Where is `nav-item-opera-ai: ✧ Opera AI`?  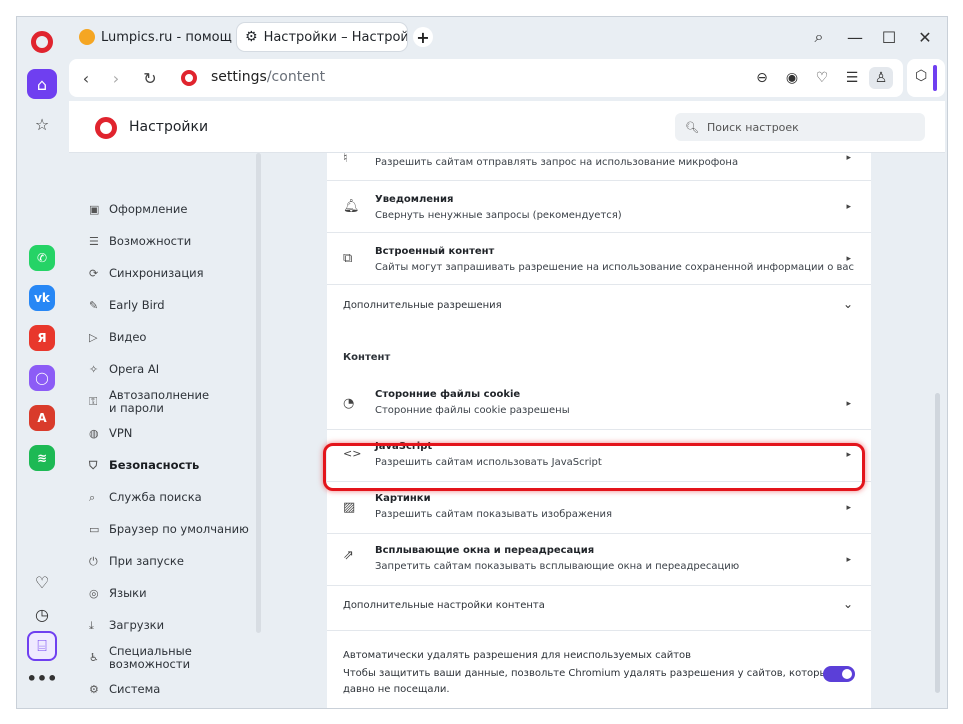 nav-item-opera-ai: ✧ Opera AI is located at coordinates (124, 370).